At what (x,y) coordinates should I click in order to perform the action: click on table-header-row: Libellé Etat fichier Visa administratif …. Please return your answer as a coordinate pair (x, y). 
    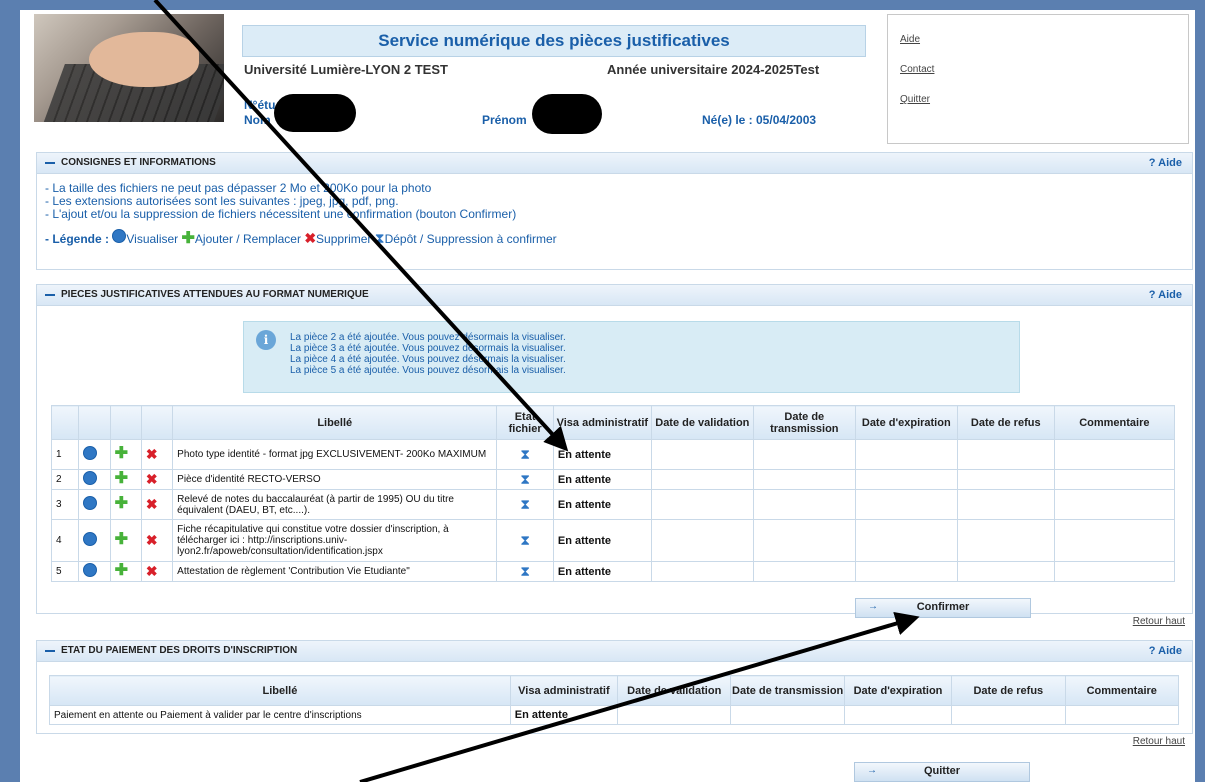
    Looking at the image, I should click on (613, 422).